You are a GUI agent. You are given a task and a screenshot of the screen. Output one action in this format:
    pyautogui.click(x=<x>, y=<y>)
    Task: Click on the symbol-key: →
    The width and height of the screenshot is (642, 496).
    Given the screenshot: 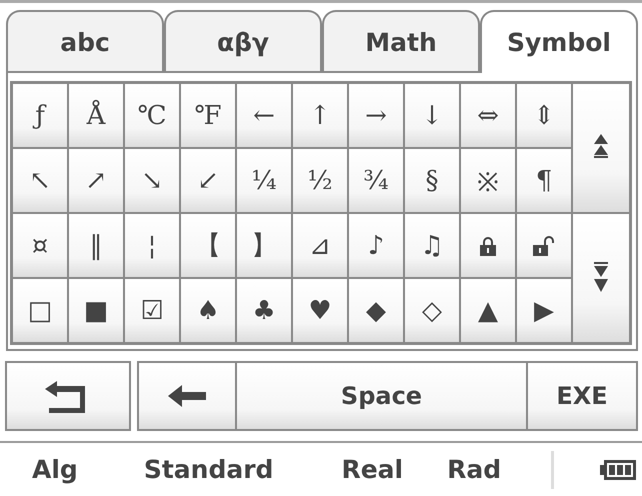 What is the action you would take?
    pyautogui.click(x=376, y=115)
    